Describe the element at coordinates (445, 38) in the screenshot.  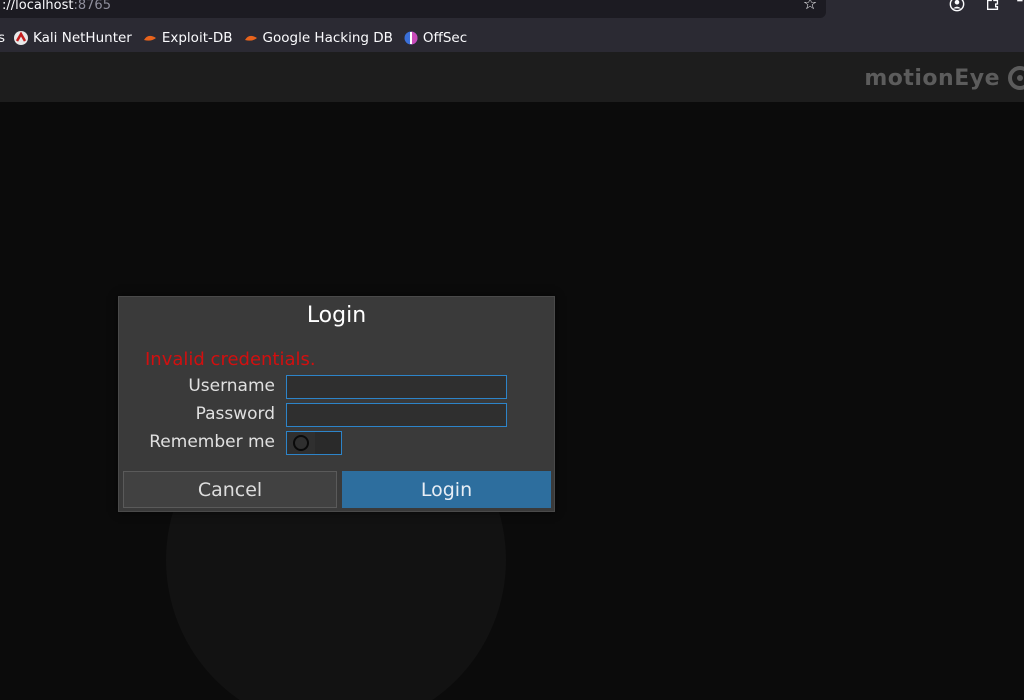
I see `bookmark-label: OffSec` at that location.